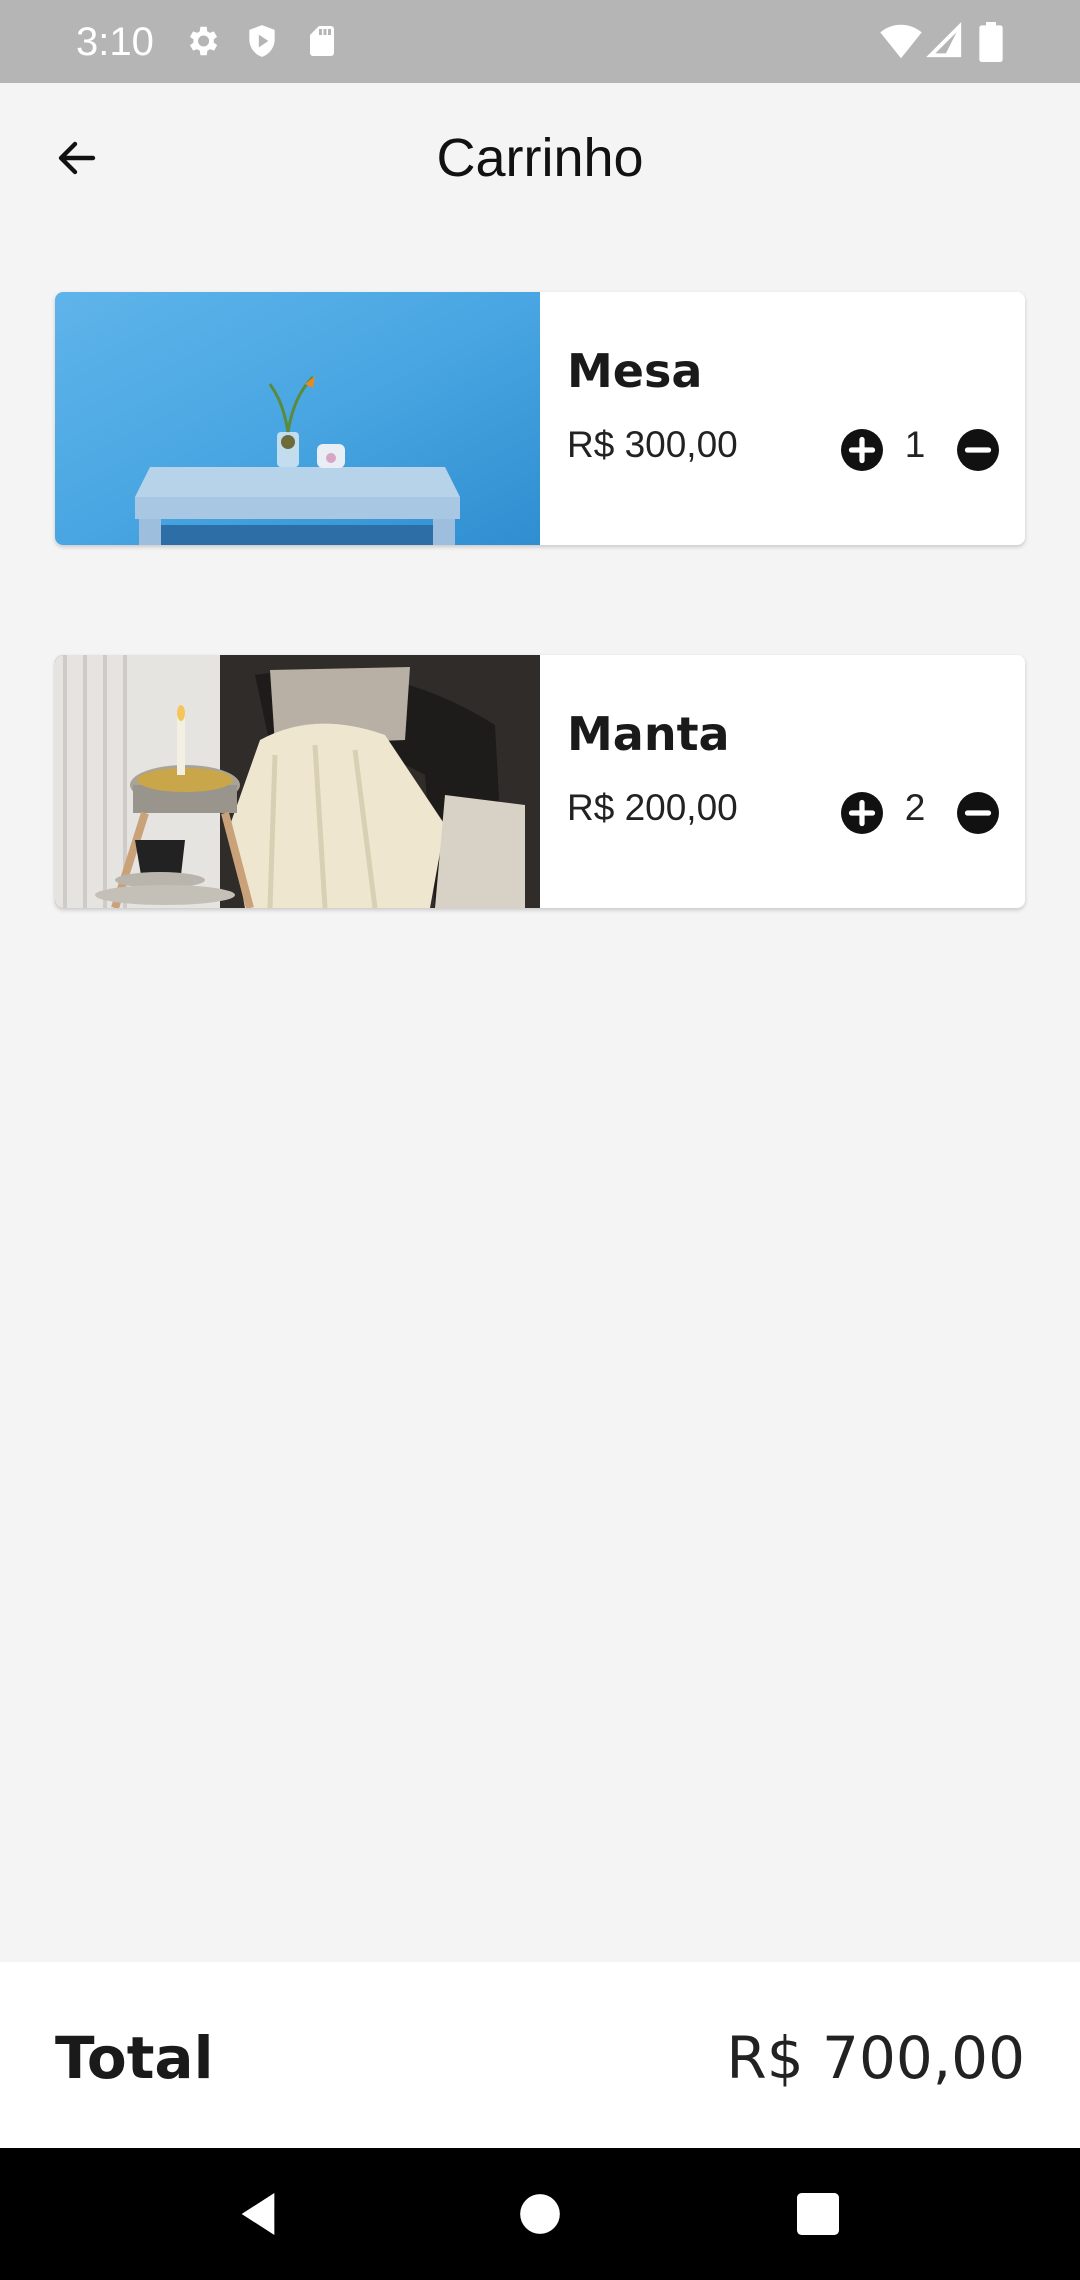  What do you see at coordinates (540, 41) in the screenshot?
I see `status-bar: 3:10` at bounding box center [540, 41].